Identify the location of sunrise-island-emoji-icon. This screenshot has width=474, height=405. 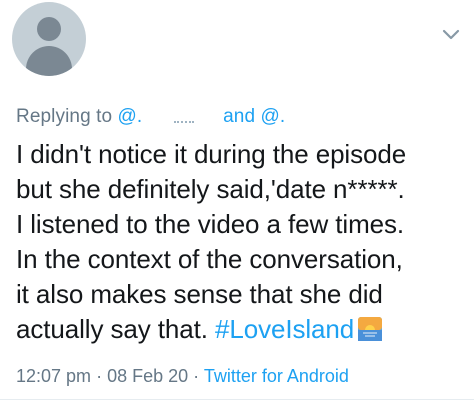
(370, 329).